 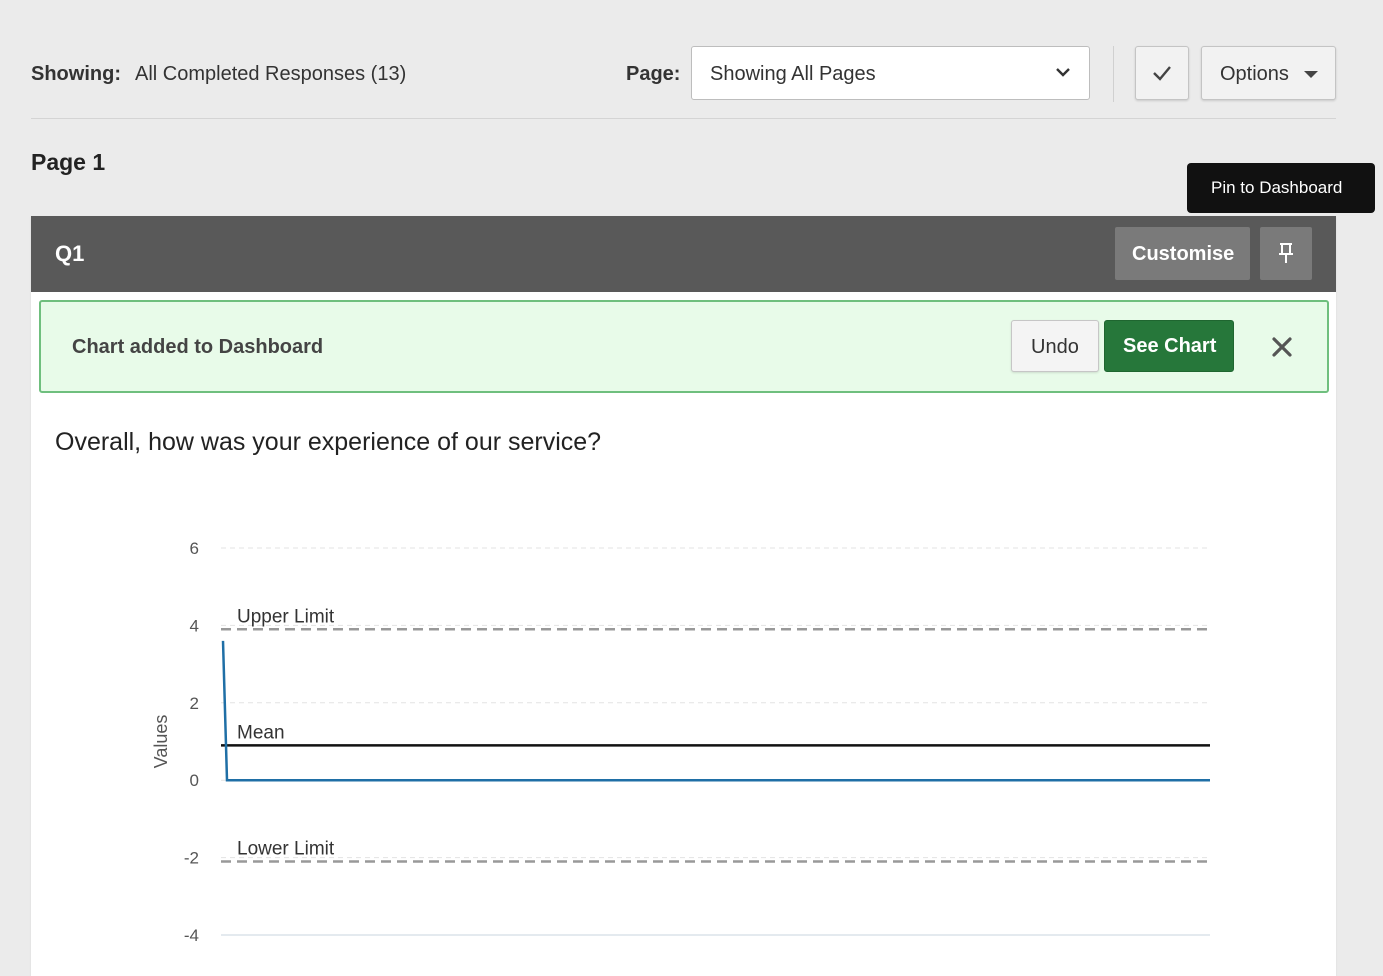 I want to click on toolbar-divider, so click(x=1113, y=74).